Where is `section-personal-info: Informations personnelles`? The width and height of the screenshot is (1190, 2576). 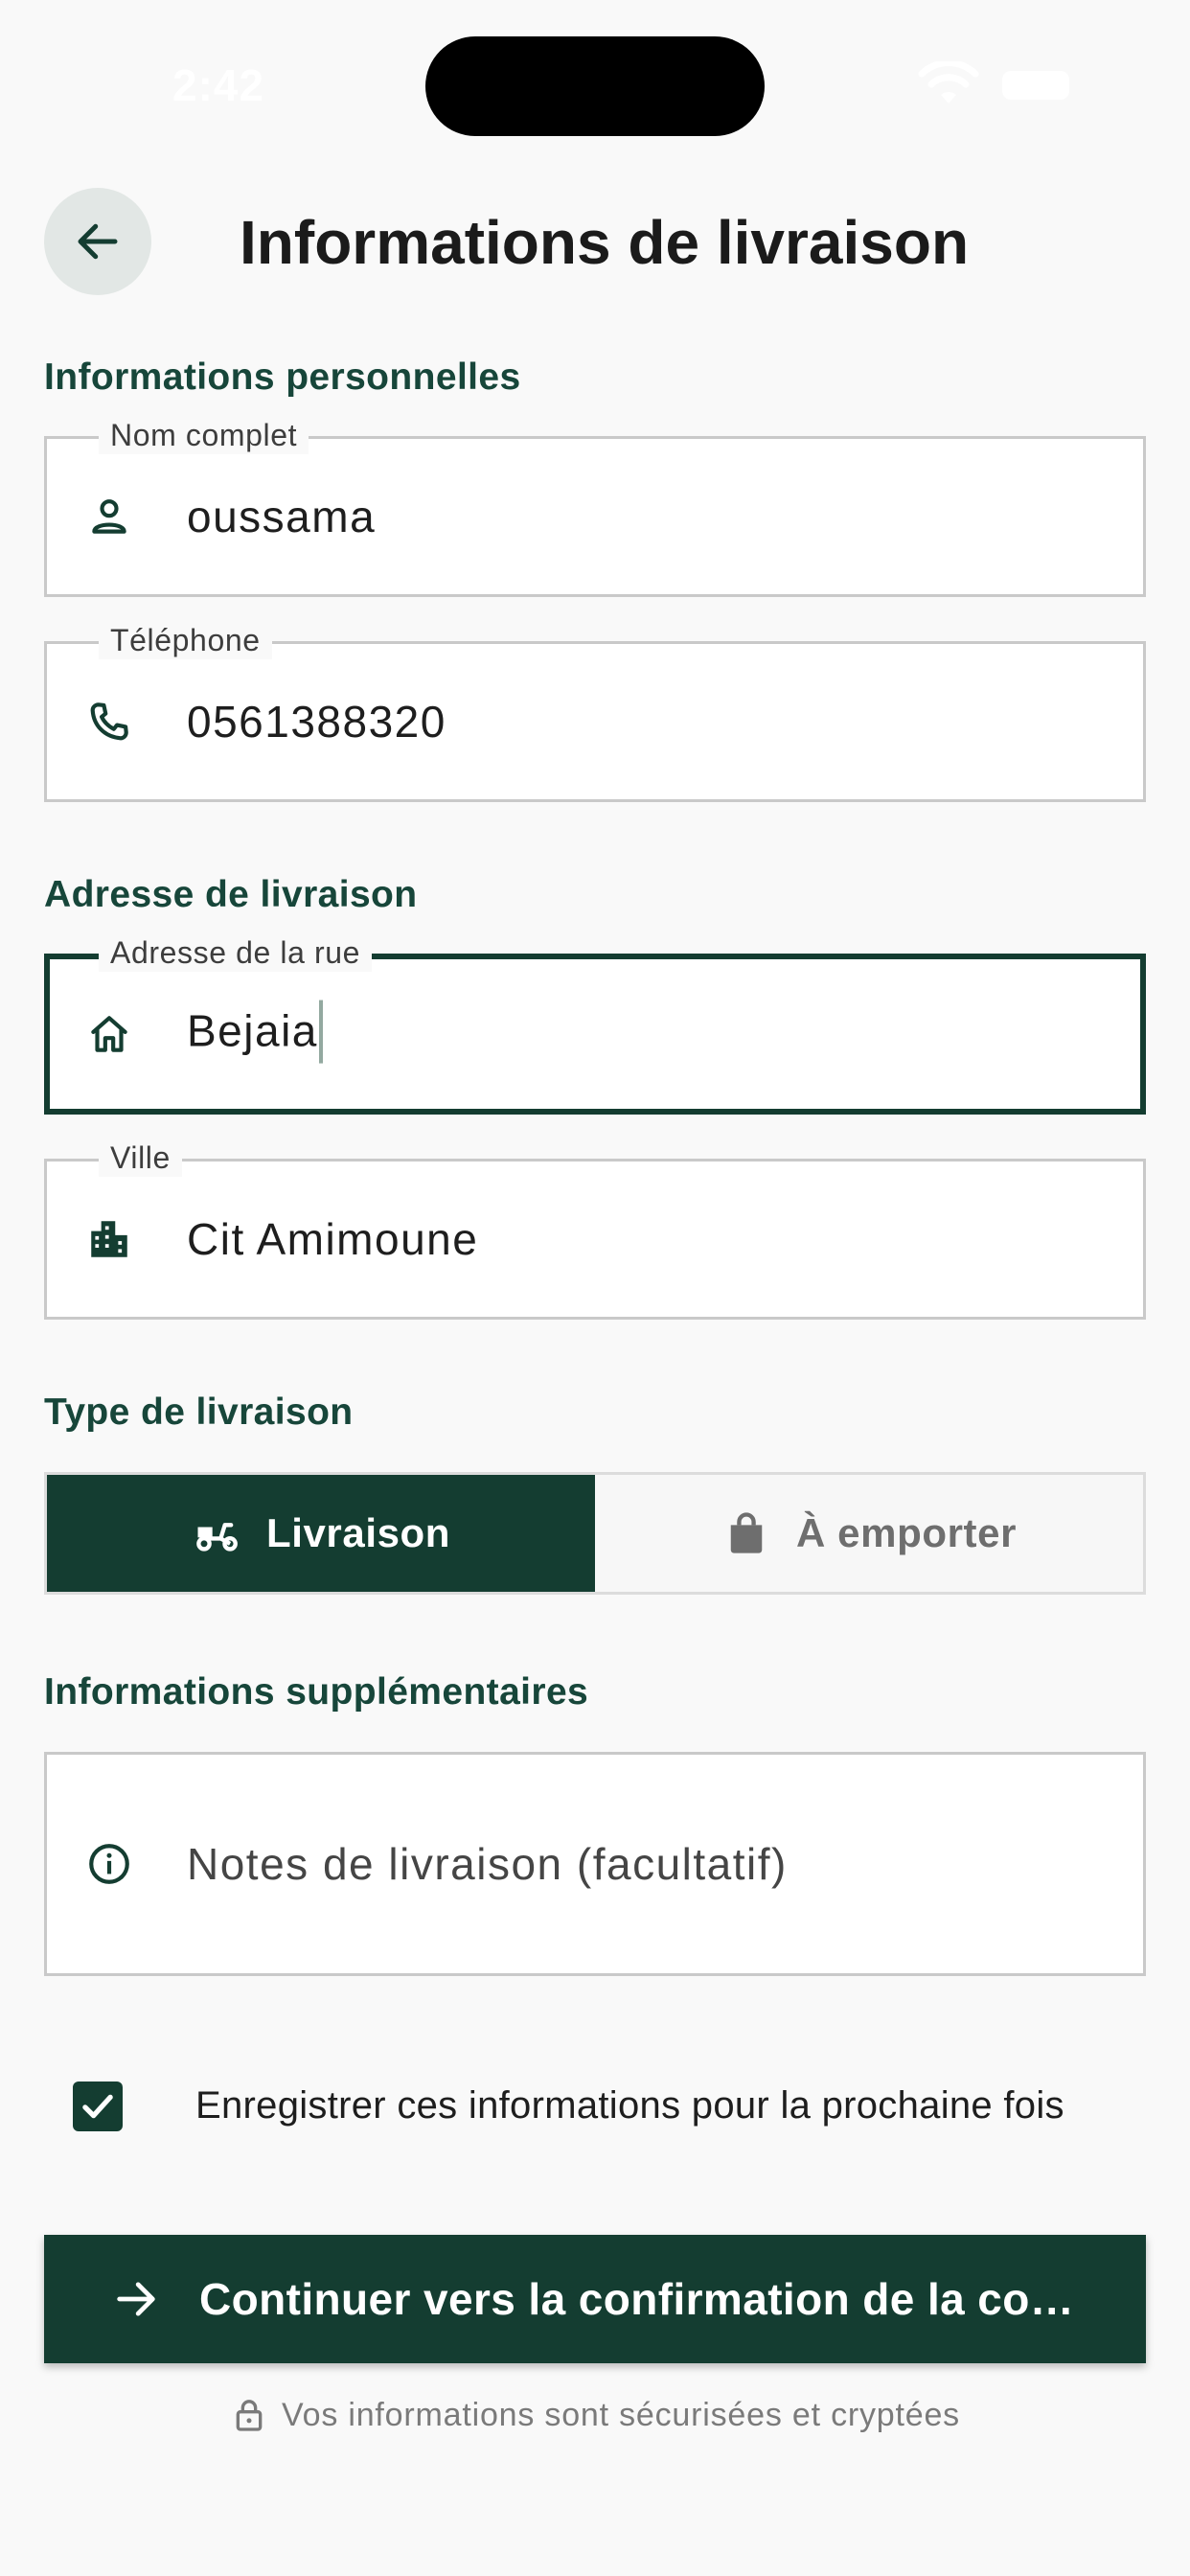 section-personal-info: Informations personnelles is located at coordinates (282, 377).